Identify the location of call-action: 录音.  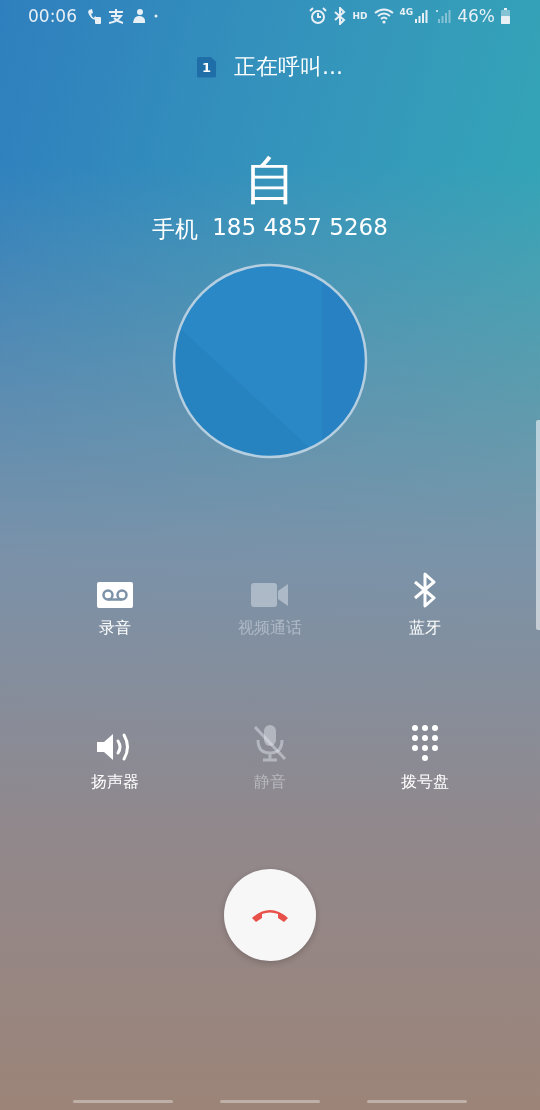
(115, 602).